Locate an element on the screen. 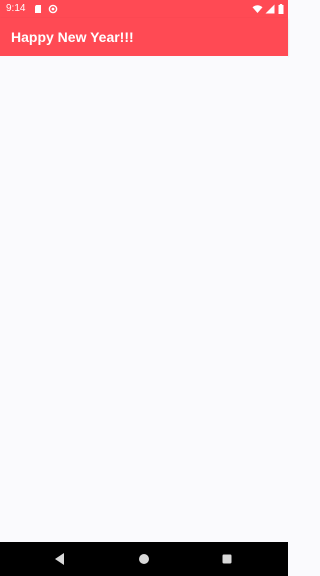  recents-icon is located at coordinates (227, 559).